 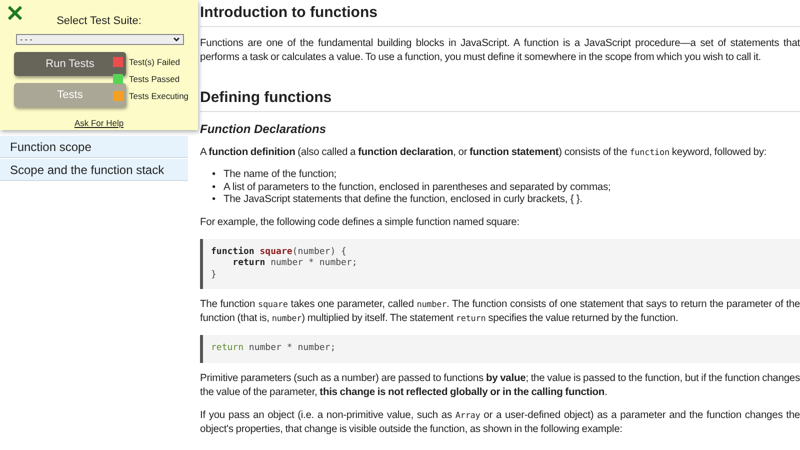 What do you see at coordinates (15, 13) in the screenshot?
I see `close-icon` at bounding box center [15, 13].